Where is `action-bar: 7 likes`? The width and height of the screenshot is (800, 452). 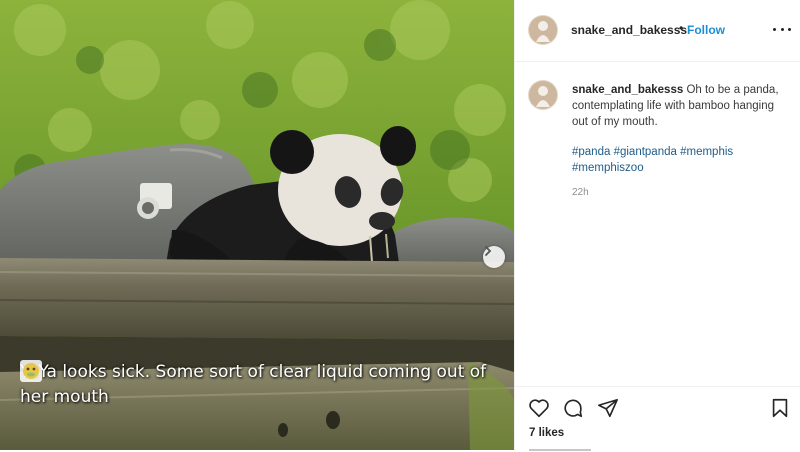
action-bar: 7 likes is located at coordinates (657, 419).